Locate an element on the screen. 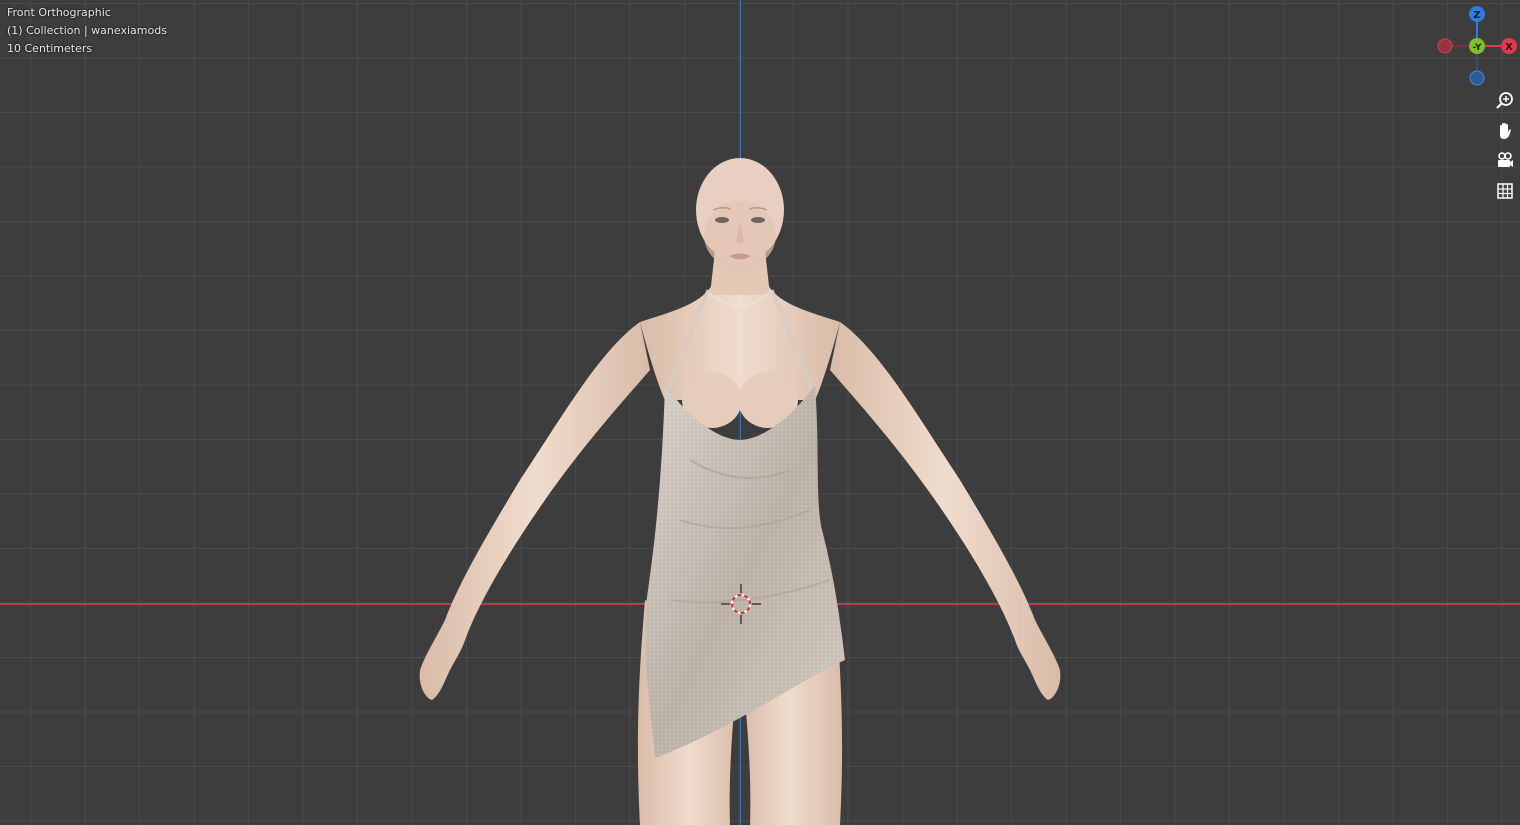  svg-text: Z is located at coordinates (1476, 15).